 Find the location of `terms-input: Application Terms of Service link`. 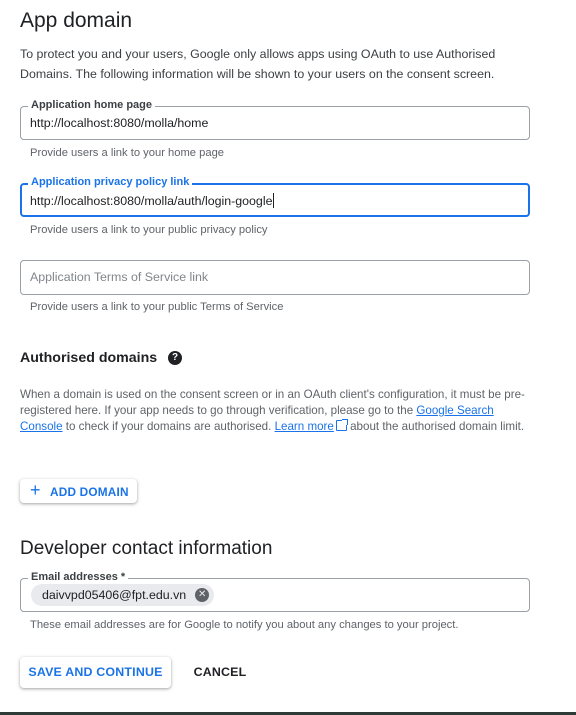

terms-input: Application Terms of Service link is located at coordinates (119, 277).